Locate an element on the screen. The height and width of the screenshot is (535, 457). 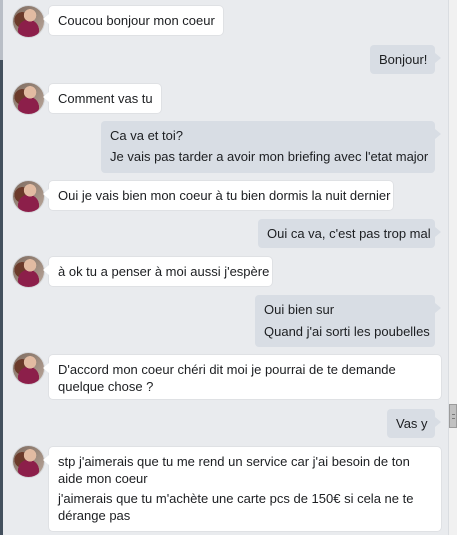
message-text: quelque chose ? is located at coordinates (106, 386).